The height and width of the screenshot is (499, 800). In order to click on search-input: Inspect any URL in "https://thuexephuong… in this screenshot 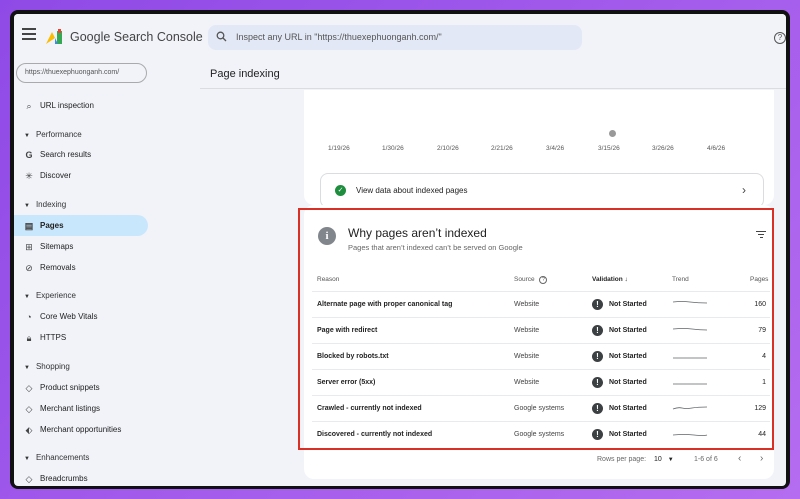, I will do `click(339, 37)`.